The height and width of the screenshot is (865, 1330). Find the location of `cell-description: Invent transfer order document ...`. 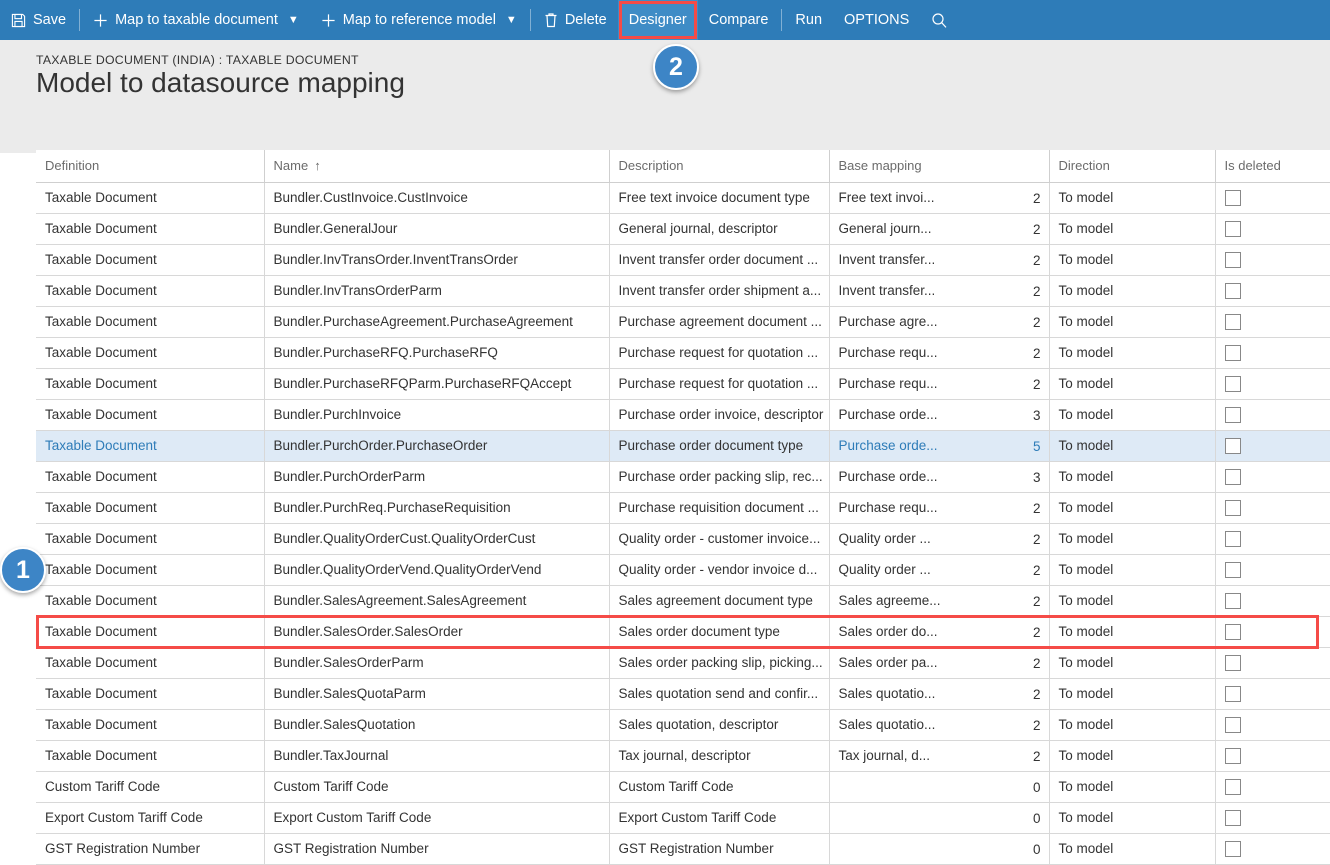

cell-description: Invent transfer order document ... is located at coordinates (719, 260).